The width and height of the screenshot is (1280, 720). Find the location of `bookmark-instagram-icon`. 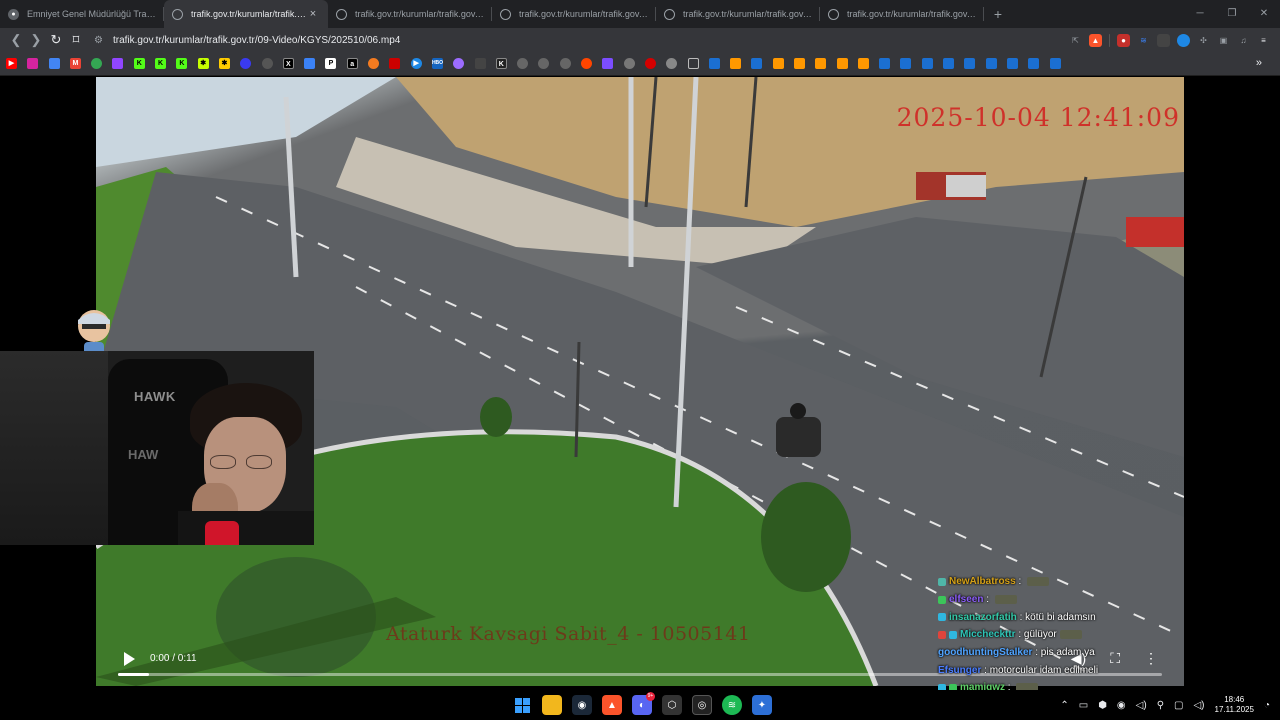

bookmark-instagram-icon is located at coordinates (33, 63).